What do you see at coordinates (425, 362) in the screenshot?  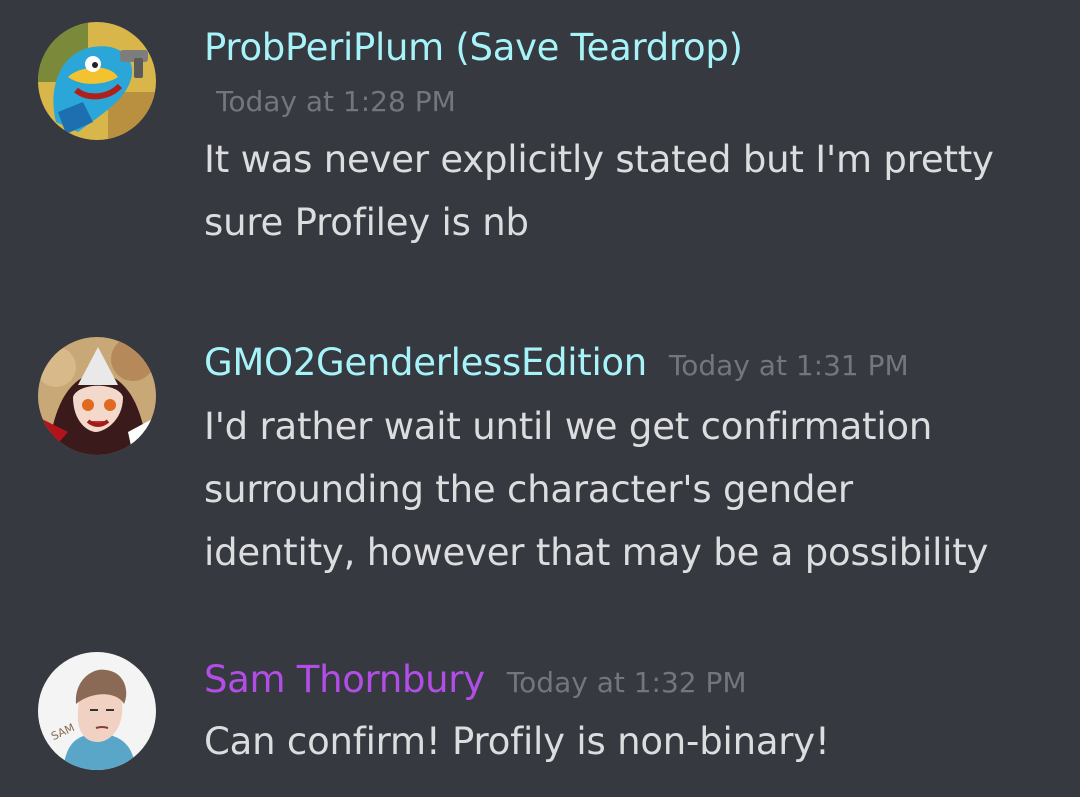 I see `username: GMO2GenderlessEdition` at bounding box center [425, 362].